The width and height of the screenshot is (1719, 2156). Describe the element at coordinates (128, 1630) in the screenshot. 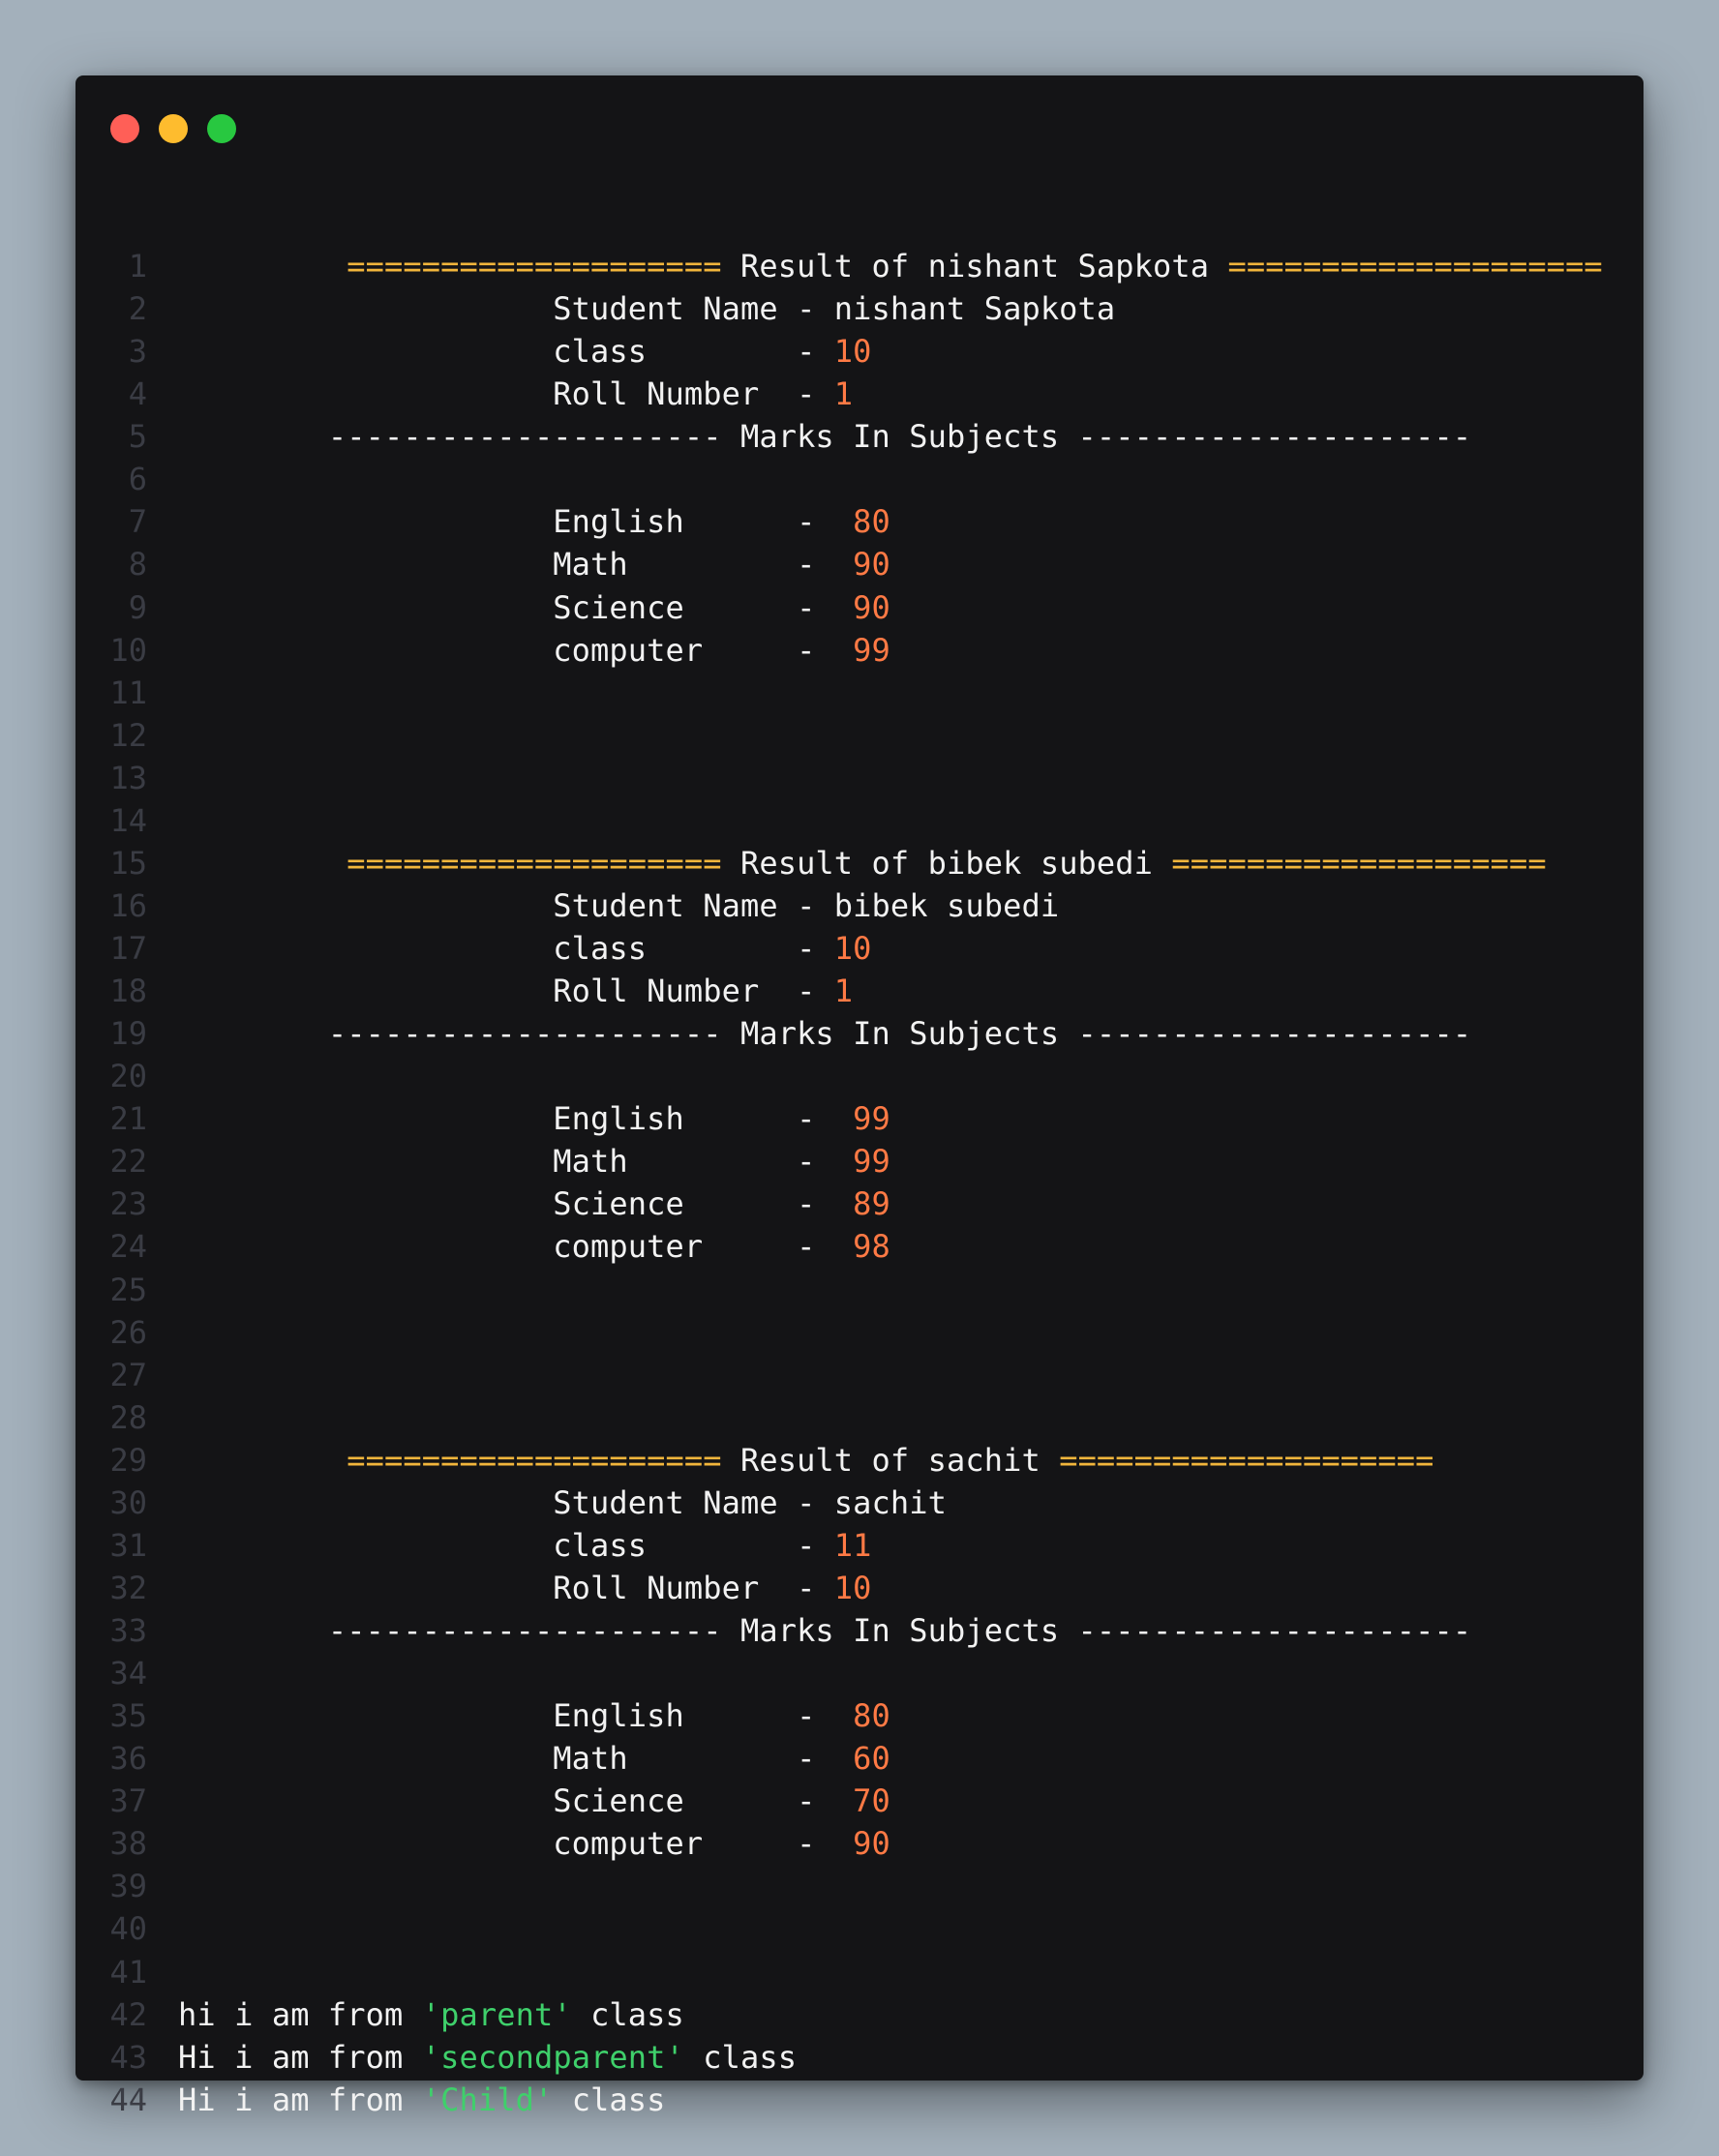

I see `line-number: 33` at that location.